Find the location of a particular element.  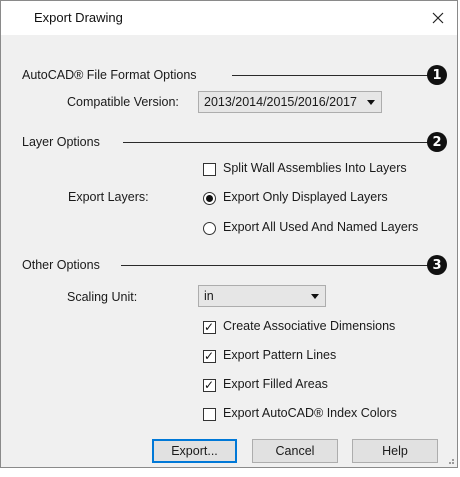

radio-all-layers-label: Export All Used And Named Layers is located at coordinates (320, 227).